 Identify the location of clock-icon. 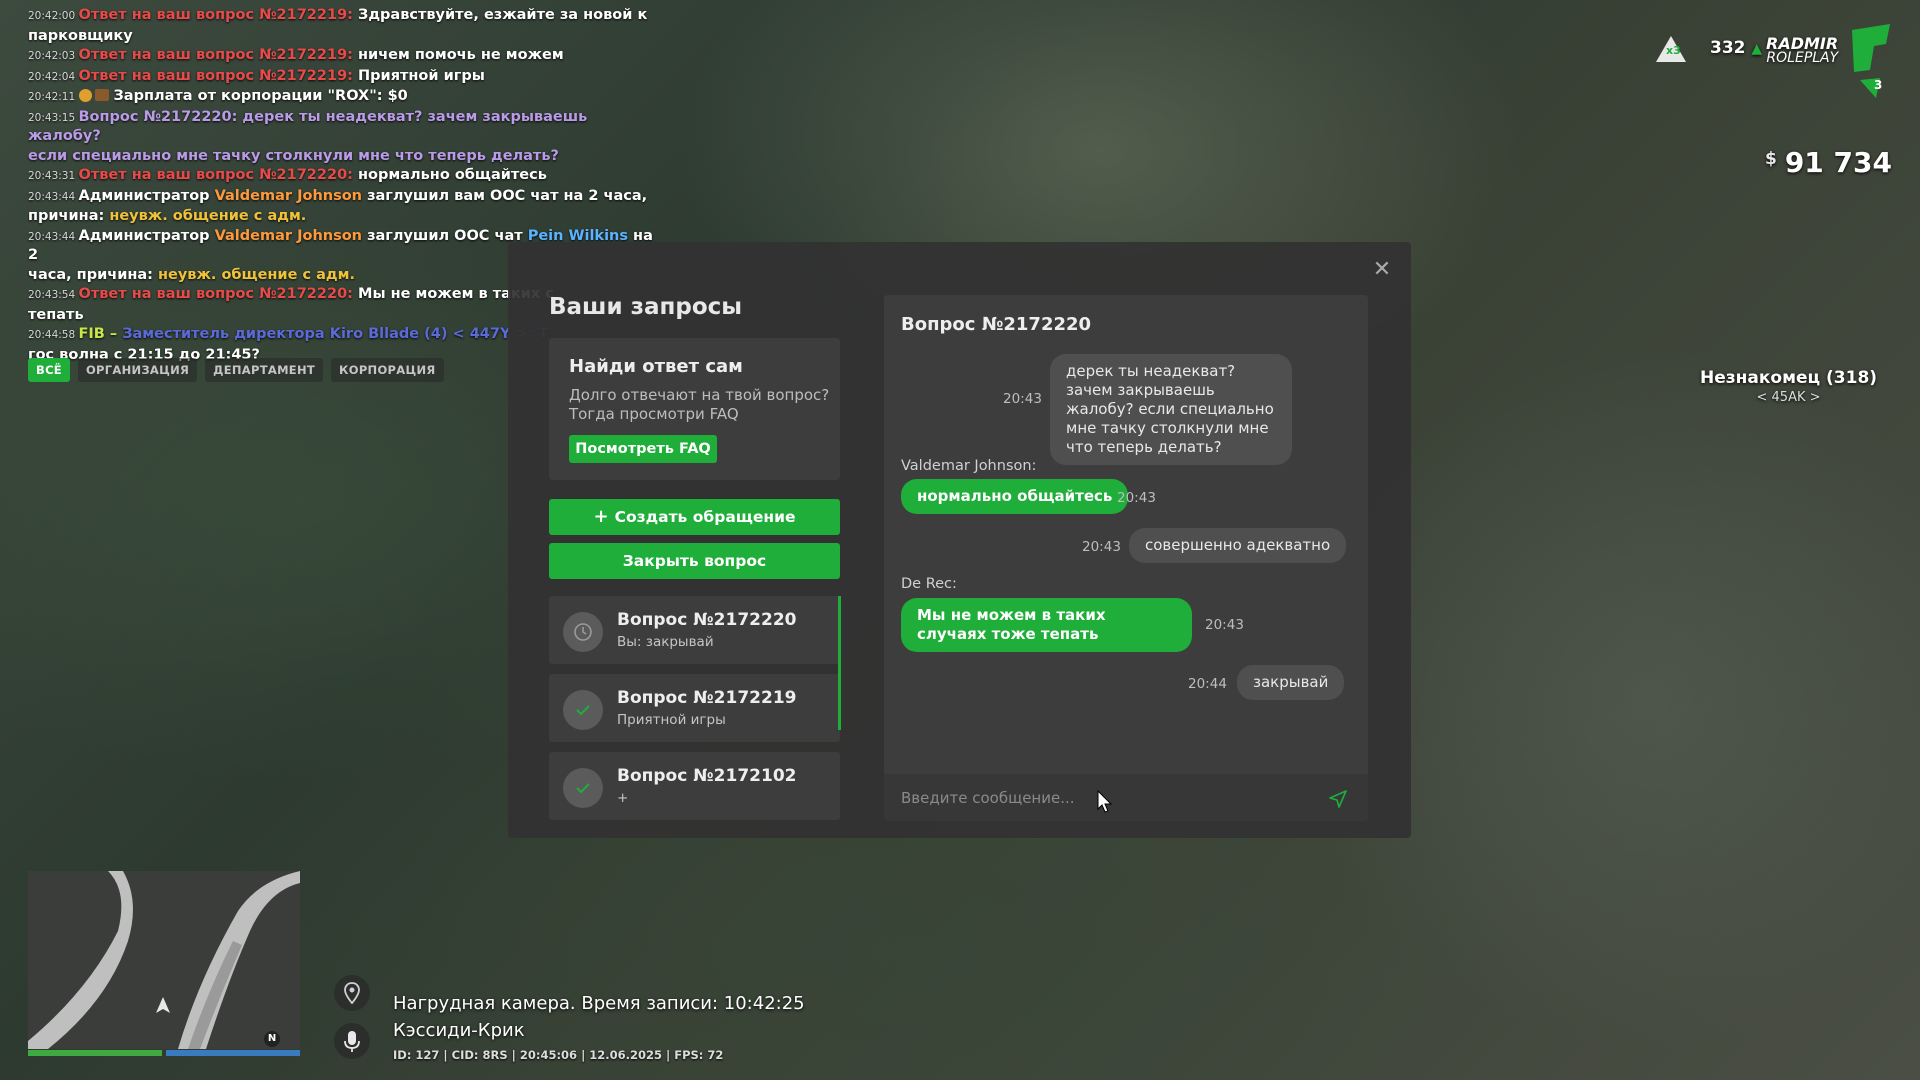
(583, 632).